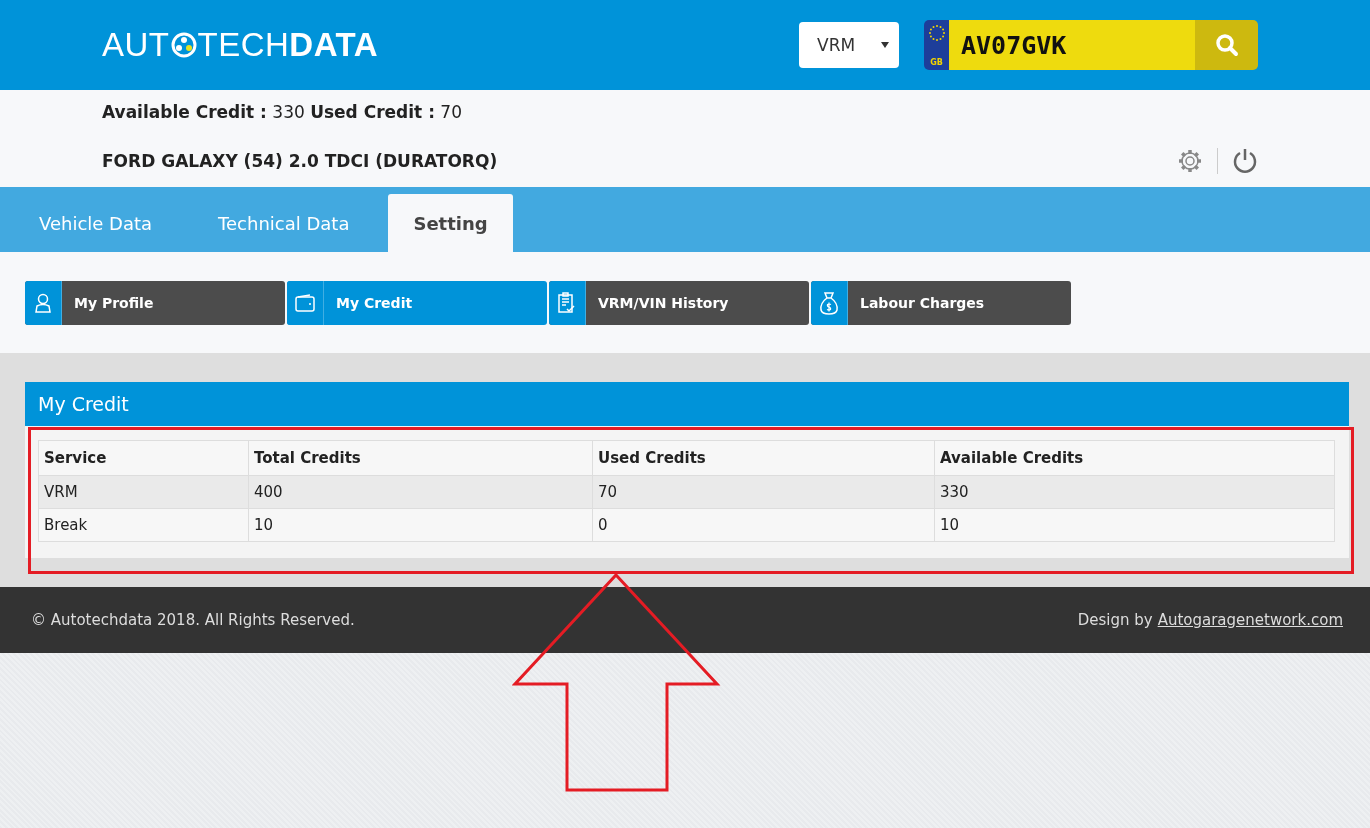 The image size is (1370, 828). What do you see at coordinates (155, 303) in the screenshot?
I see `settings-menu-button: My Profile` at bounding box center [155, 303].